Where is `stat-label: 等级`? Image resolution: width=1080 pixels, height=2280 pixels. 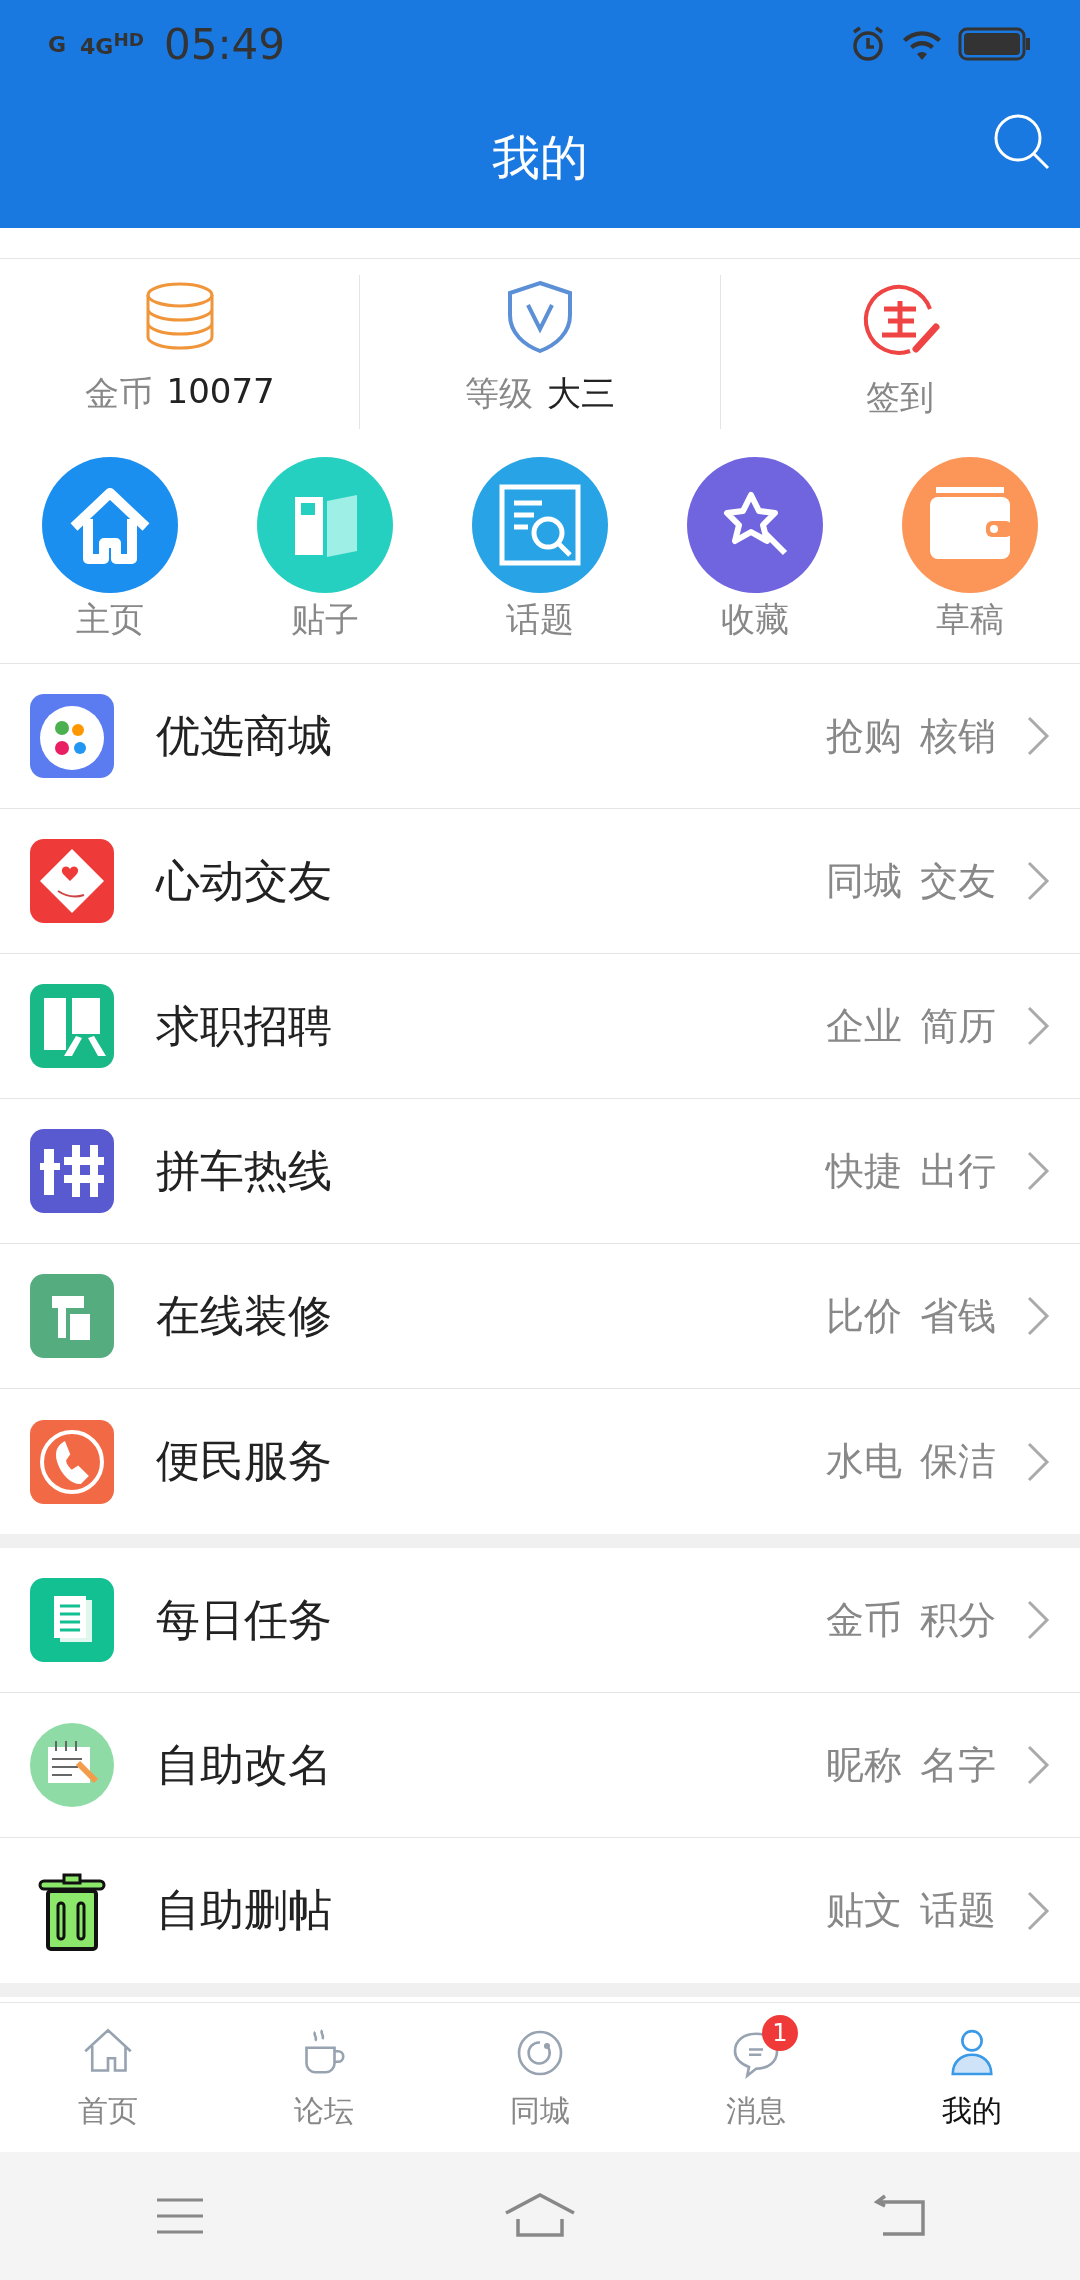
stat-label: 等级 is located at coordinates (499, 393).